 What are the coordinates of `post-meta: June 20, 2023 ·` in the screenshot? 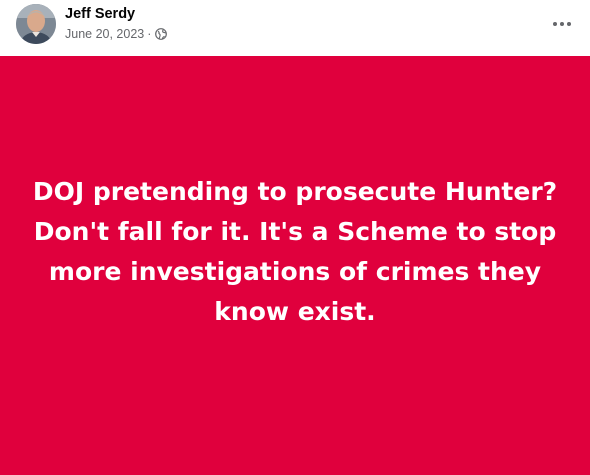 It's located at (116, 34).